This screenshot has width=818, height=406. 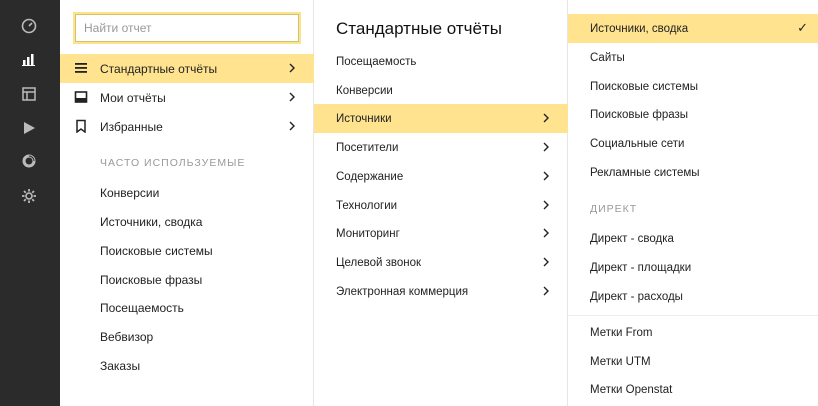 What do you see at coordinates (637, 143) in the screenshot?
I see `report-label: Социальные сети` at bounding box center [637, 143].